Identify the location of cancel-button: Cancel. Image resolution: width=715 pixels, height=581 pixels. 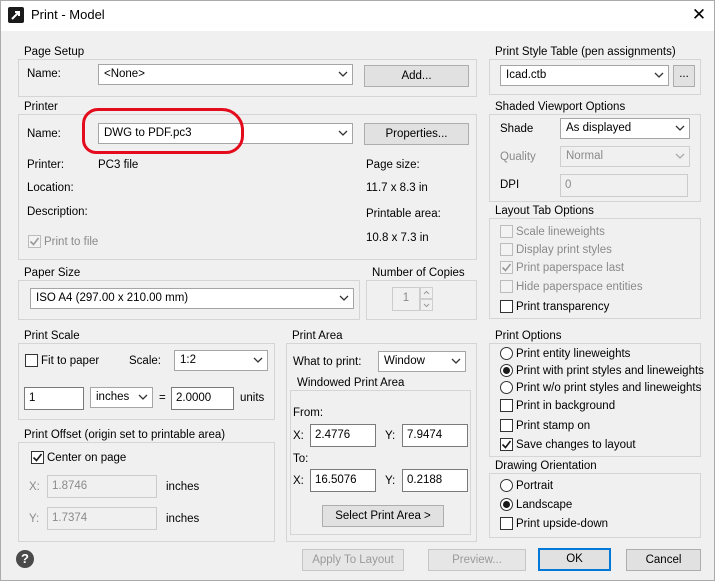
(663, 560).